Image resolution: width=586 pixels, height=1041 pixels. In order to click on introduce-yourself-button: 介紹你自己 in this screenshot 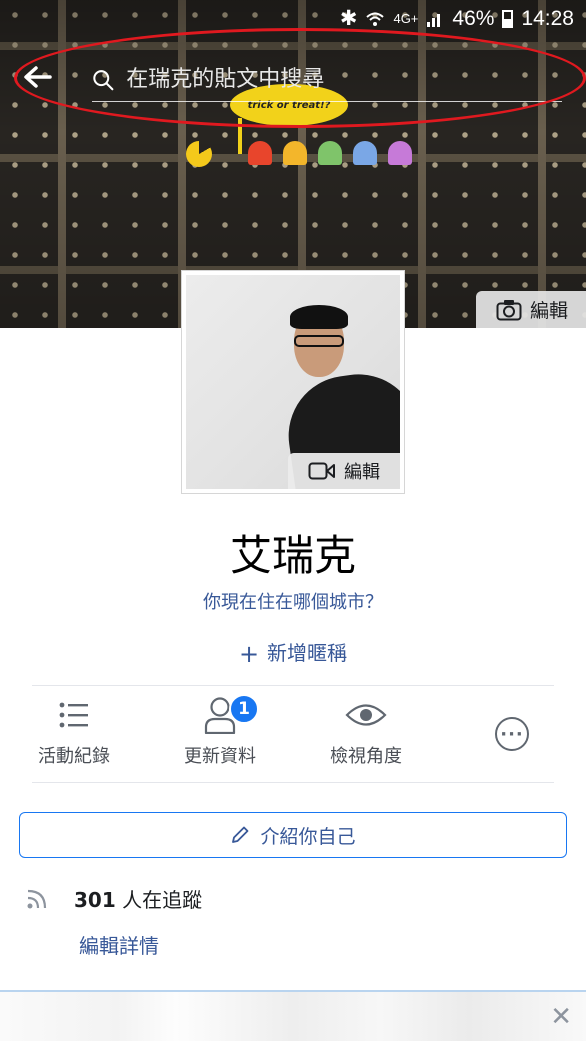, I will do `click(293, 835)`.